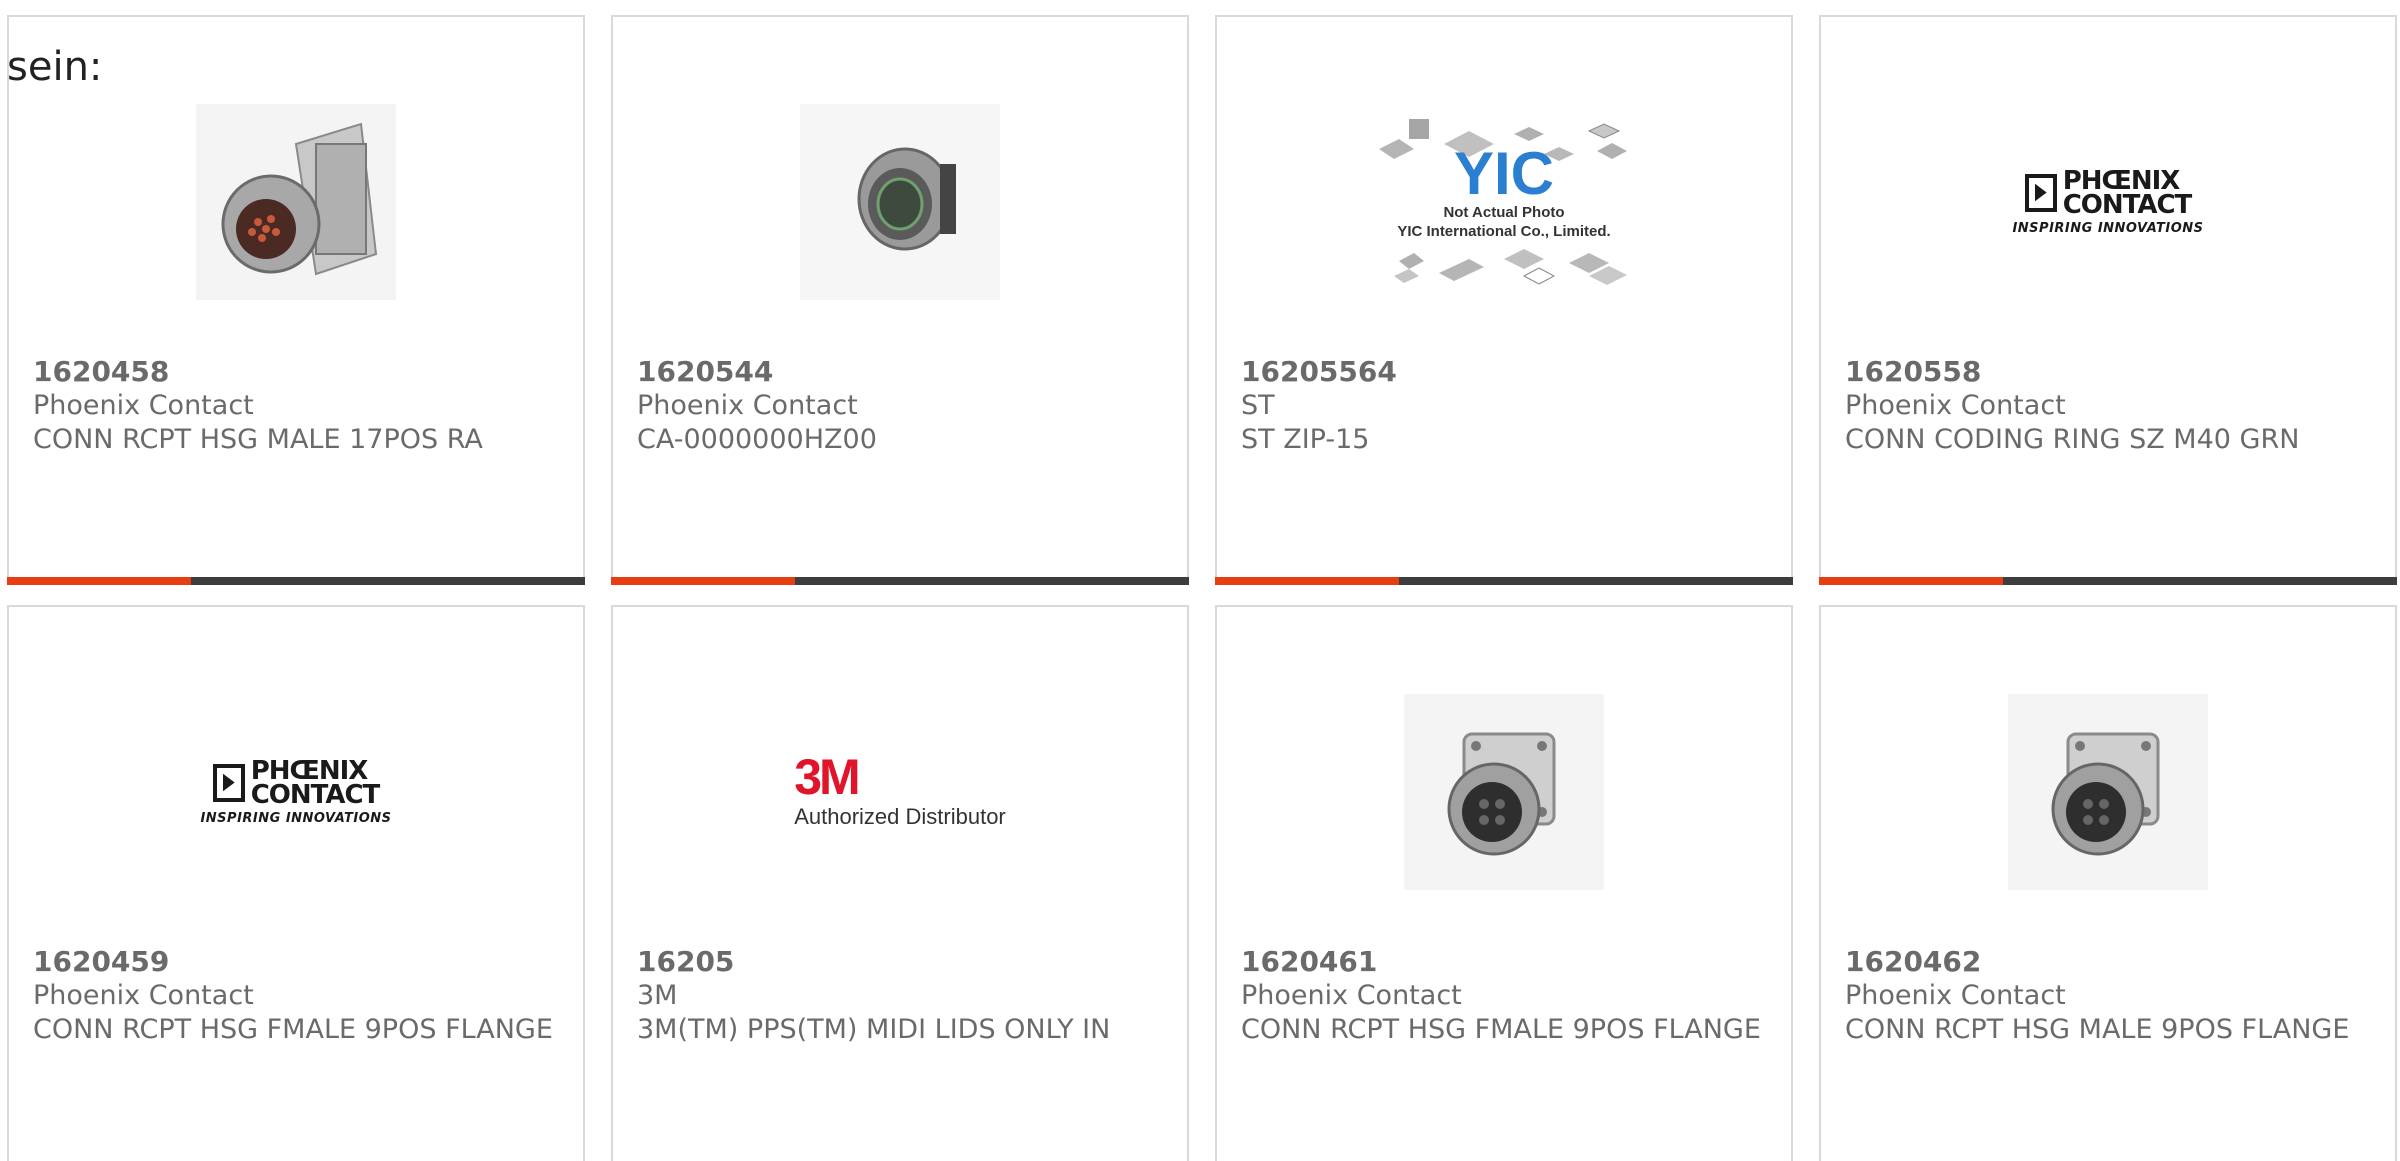 This screenshot has width=2400, height=1161. I want to click on chip-packages-icon: YIC, so click(1503, 163).